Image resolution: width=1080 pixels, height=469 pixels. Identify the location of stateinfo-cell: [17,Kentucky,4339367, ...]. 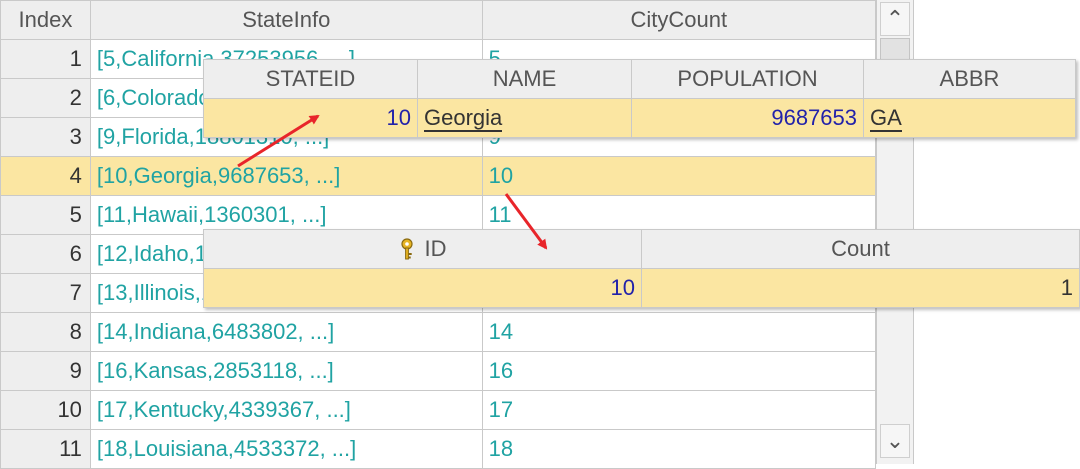
(286, 410).